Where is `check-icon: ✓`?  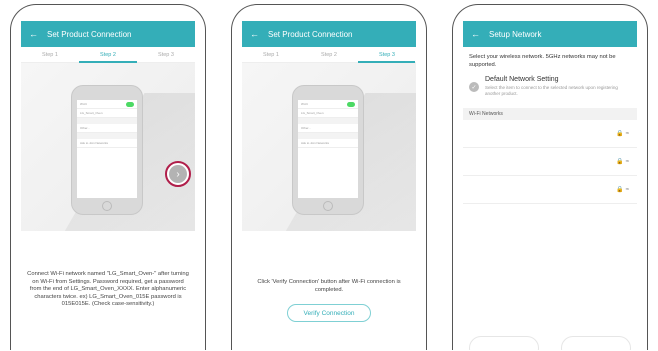 check-icon: ✓ is located at coordinates (474, 87).